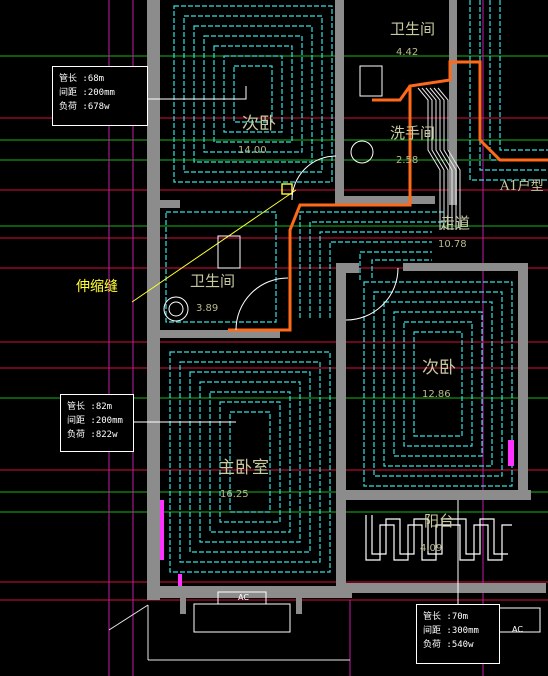 The height and width of the screenshot is (676, 548). I want to click on ac-label-right: AC, so click(517, 629).